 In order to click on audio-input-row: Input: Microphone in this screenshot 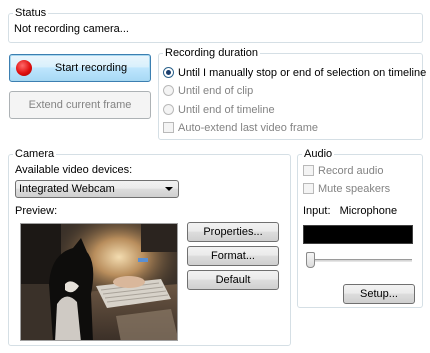, I will do `click(350, 211)`.